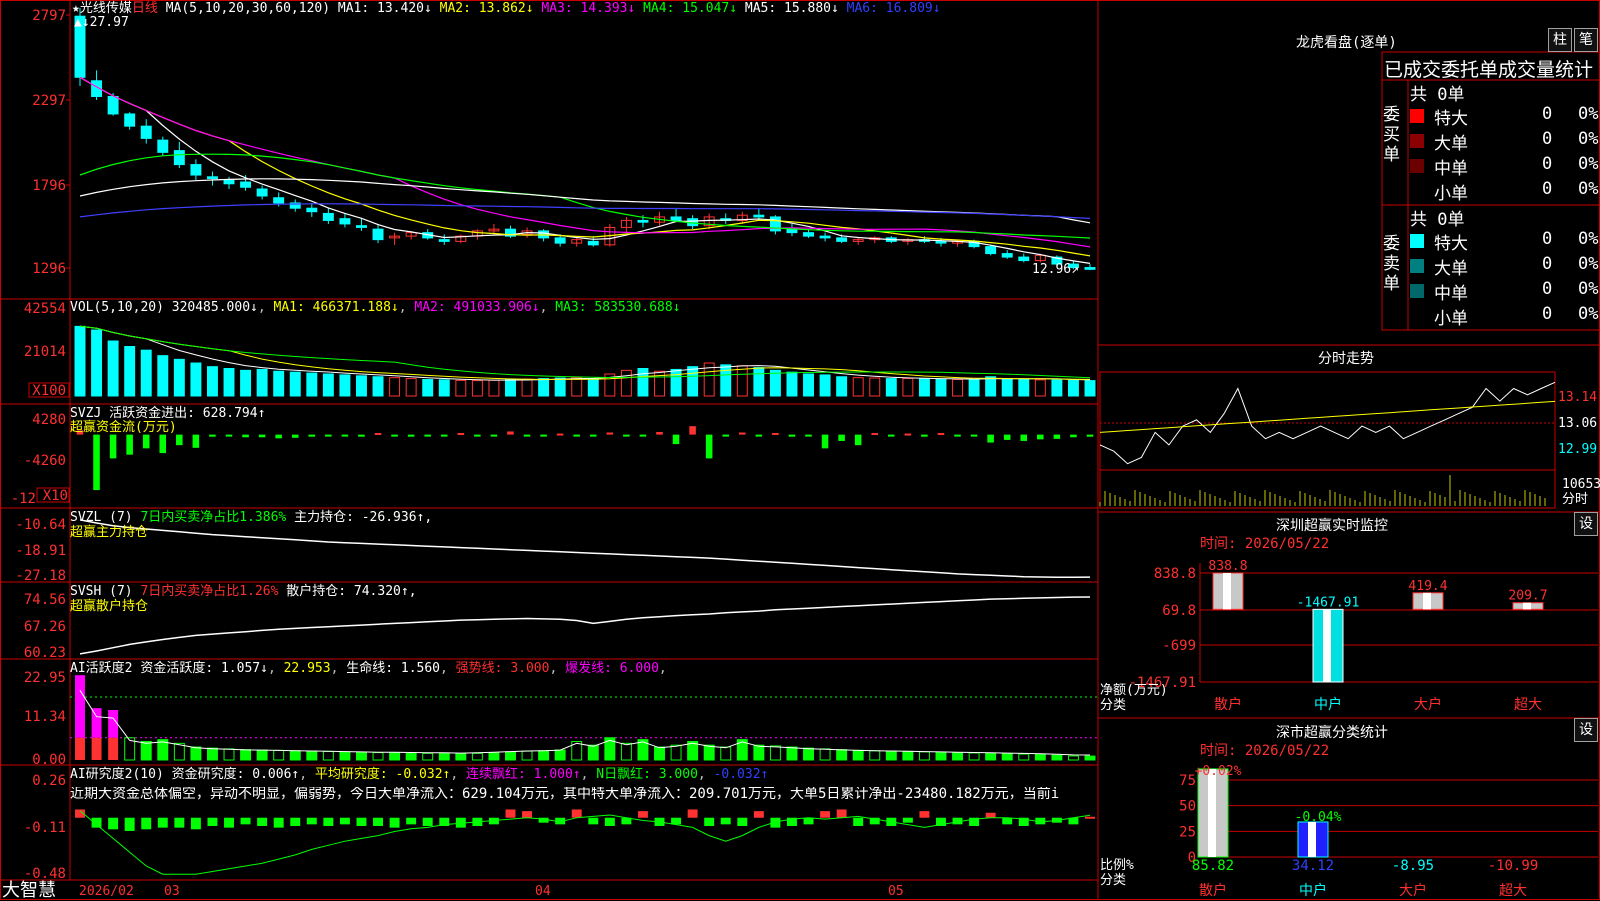 The image size is (1600, 901). Describe the element at coordinates (1346, 359) in the screenshot. I see `fs-title: 分时走势` at that location.